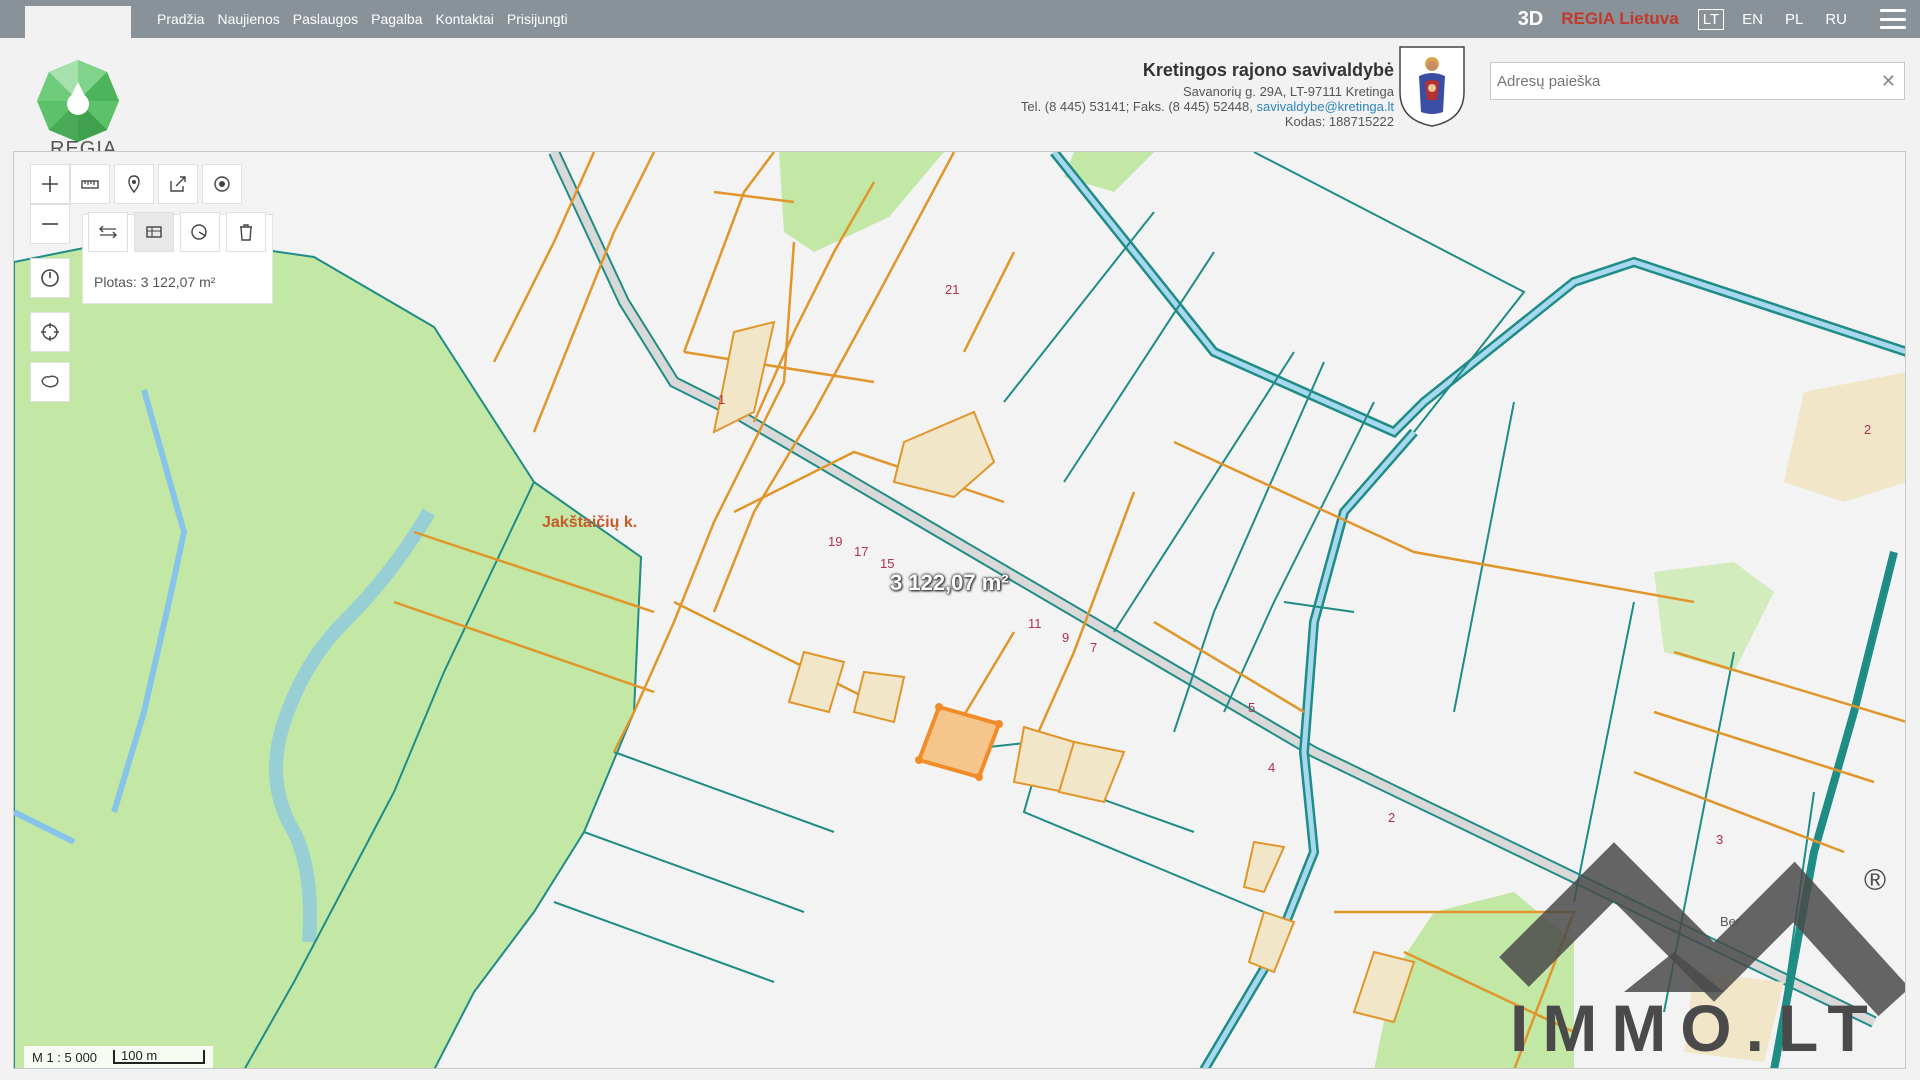 The width and height of the screenshot is (1920, 1080). Describe the element at coordinates (1339, 121) in the screenshot. I see `municipality-code: Kodas: 188715222` at that location.